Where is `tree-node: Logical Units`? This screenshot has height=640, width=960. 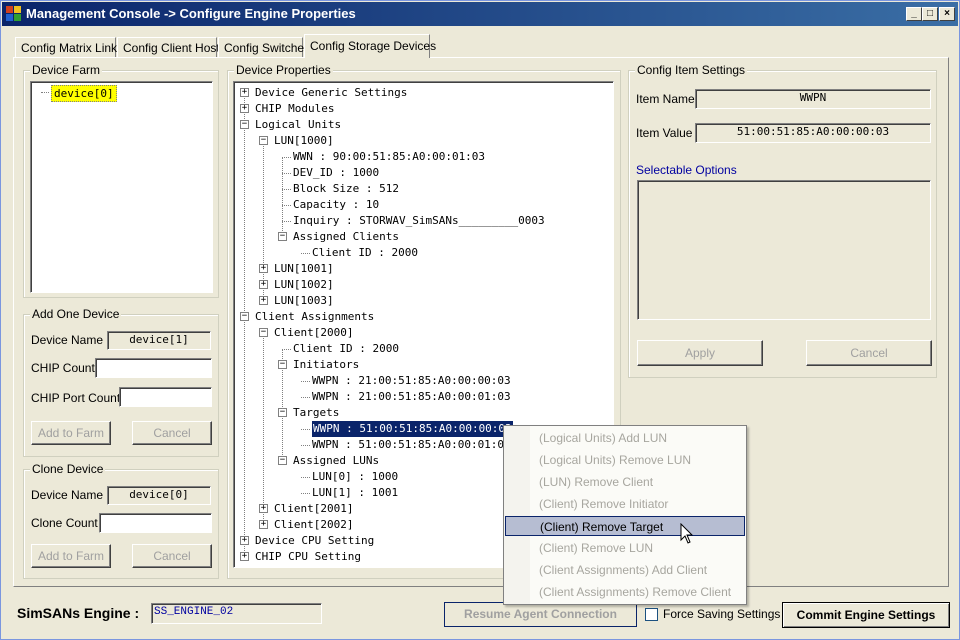
tree-node: Logical Units is located at coordinates (298, 125).